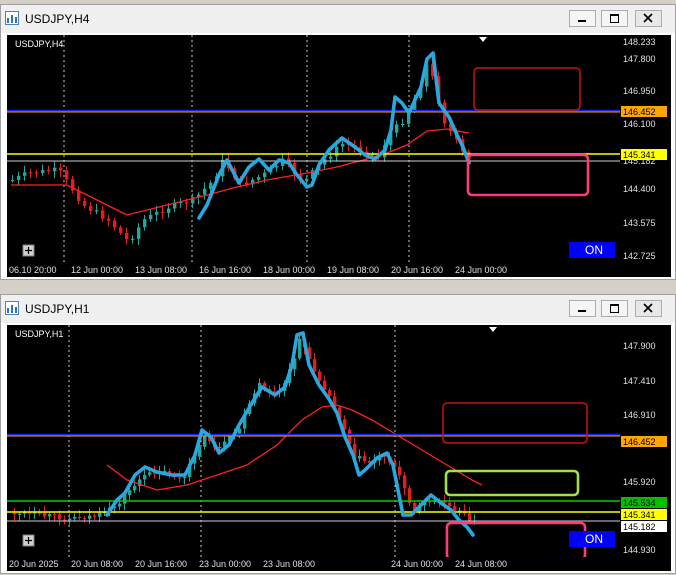 This screenshot has width=676, height=575. I want to click on time-tick: 13 Jun 08:00, so click(161, 270).